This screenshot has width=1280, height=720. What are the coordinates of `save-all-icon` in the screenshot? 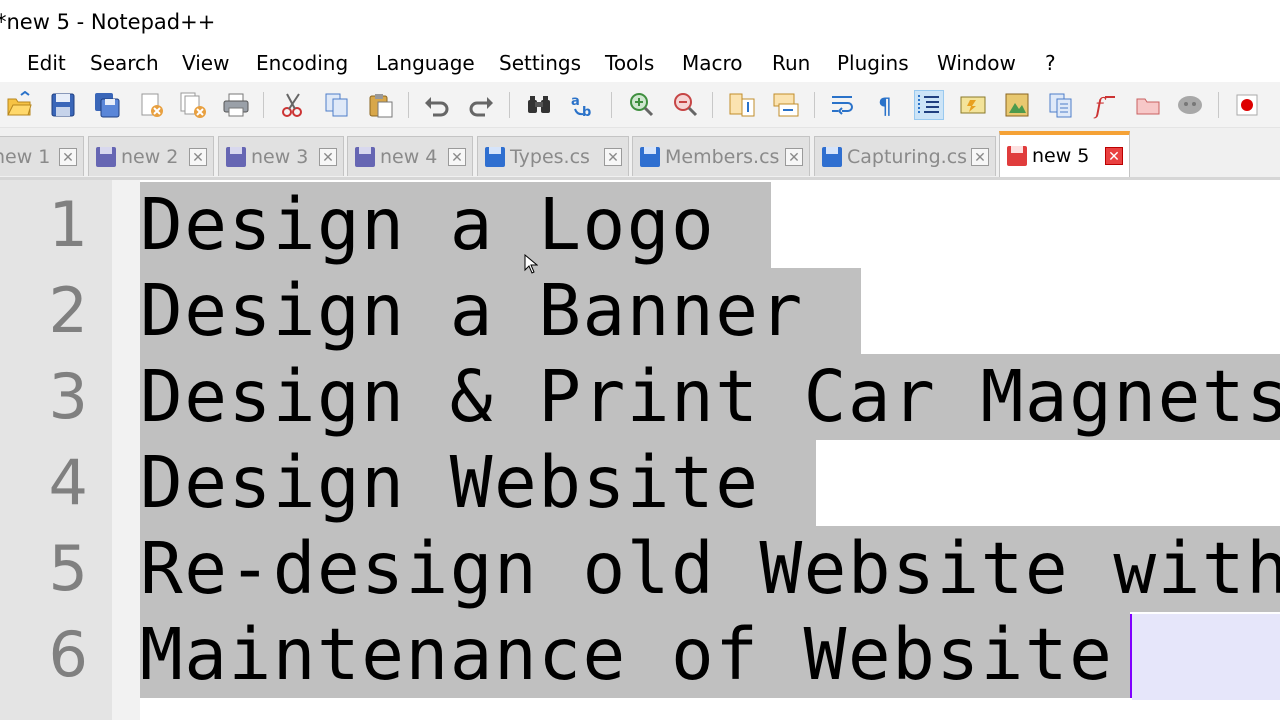 It's located at (107, 105).